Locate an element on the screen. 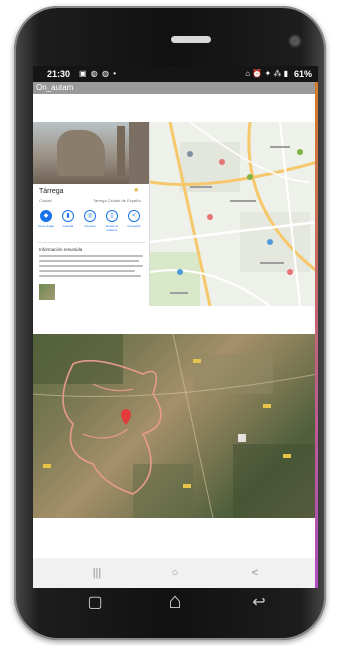  star-icon: ★ is located at coordinates (136, 190).